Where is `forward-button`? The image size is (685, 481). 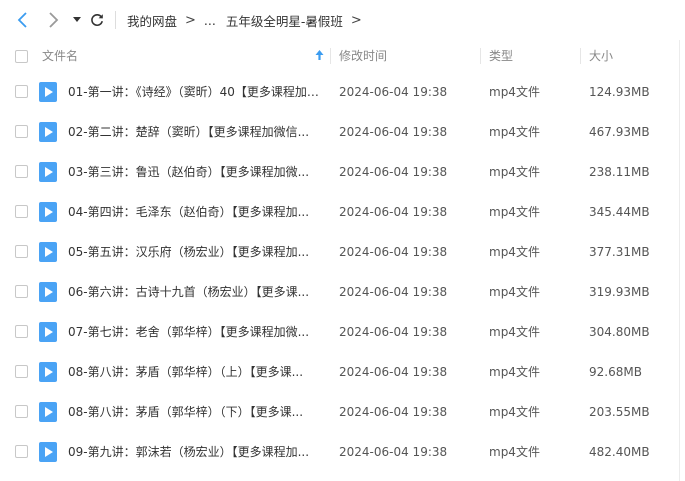
forward-button is located at coordinates (53, 20).